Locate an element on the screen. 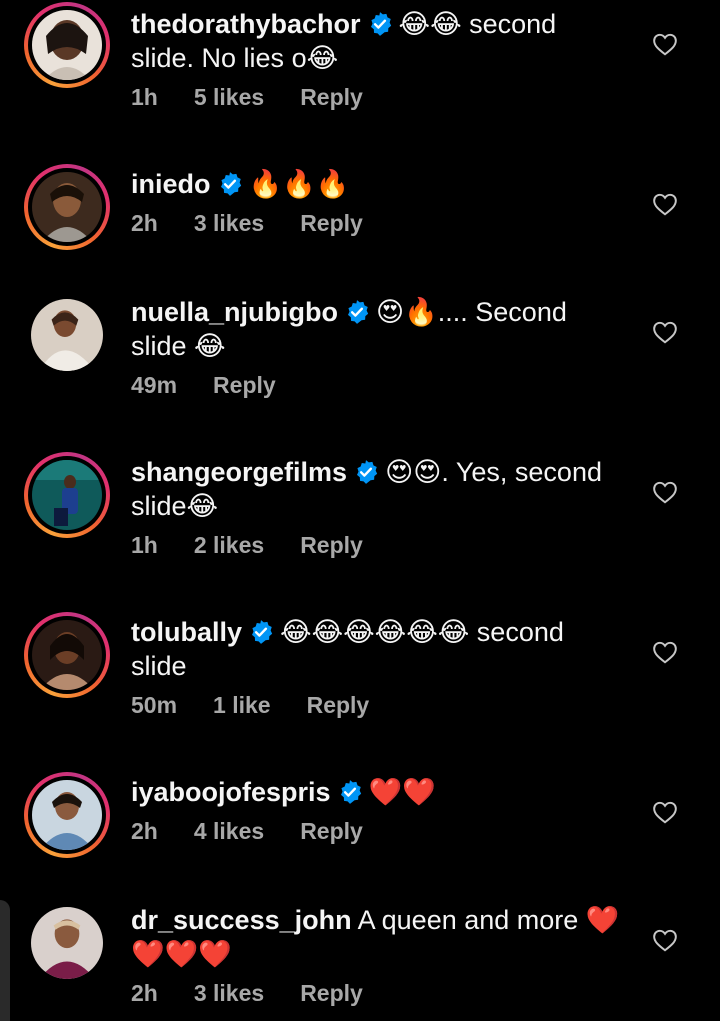  comment-text: tolubally 😂😂😂😂😂😂 second is located at coordinates (381, 632).